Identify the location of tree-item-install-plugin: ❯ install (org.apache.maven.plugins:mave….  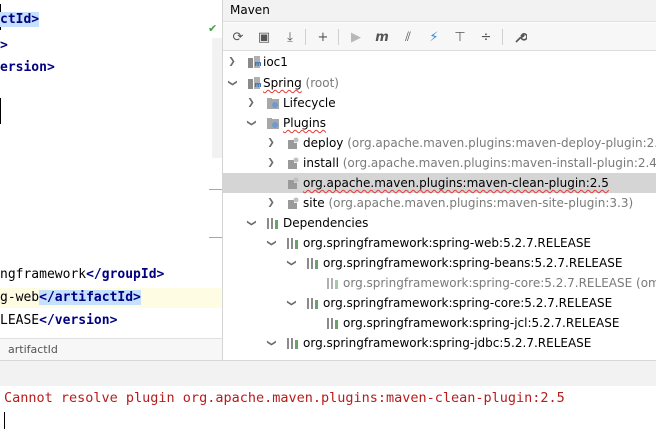
(439, 163).